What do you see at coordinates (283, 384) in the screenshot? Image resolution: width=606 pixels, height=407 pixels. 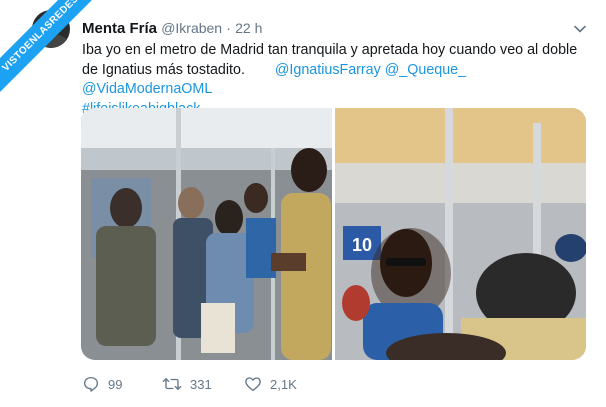 I see `like-count: 2,1K` at bounding box center [283, 384].